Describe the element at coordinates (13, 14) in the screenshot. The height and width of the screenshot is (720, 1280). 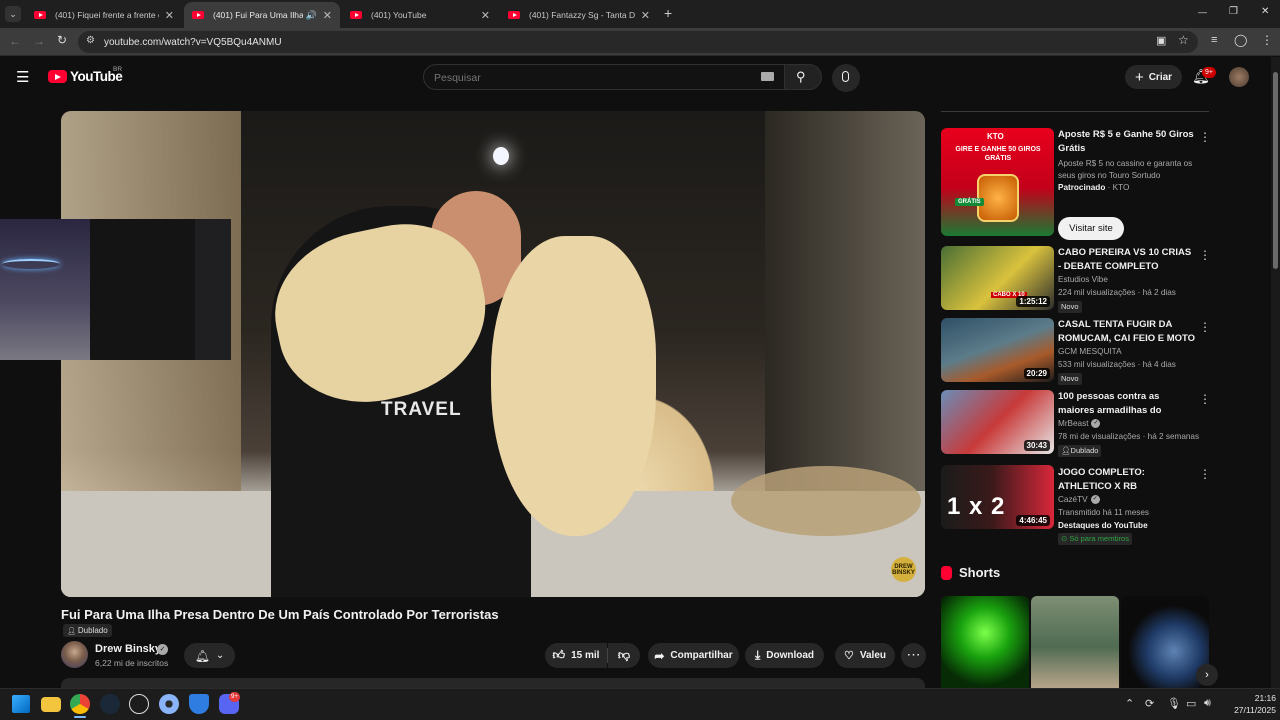
I see `tab-search-button: ⌄` at that location.